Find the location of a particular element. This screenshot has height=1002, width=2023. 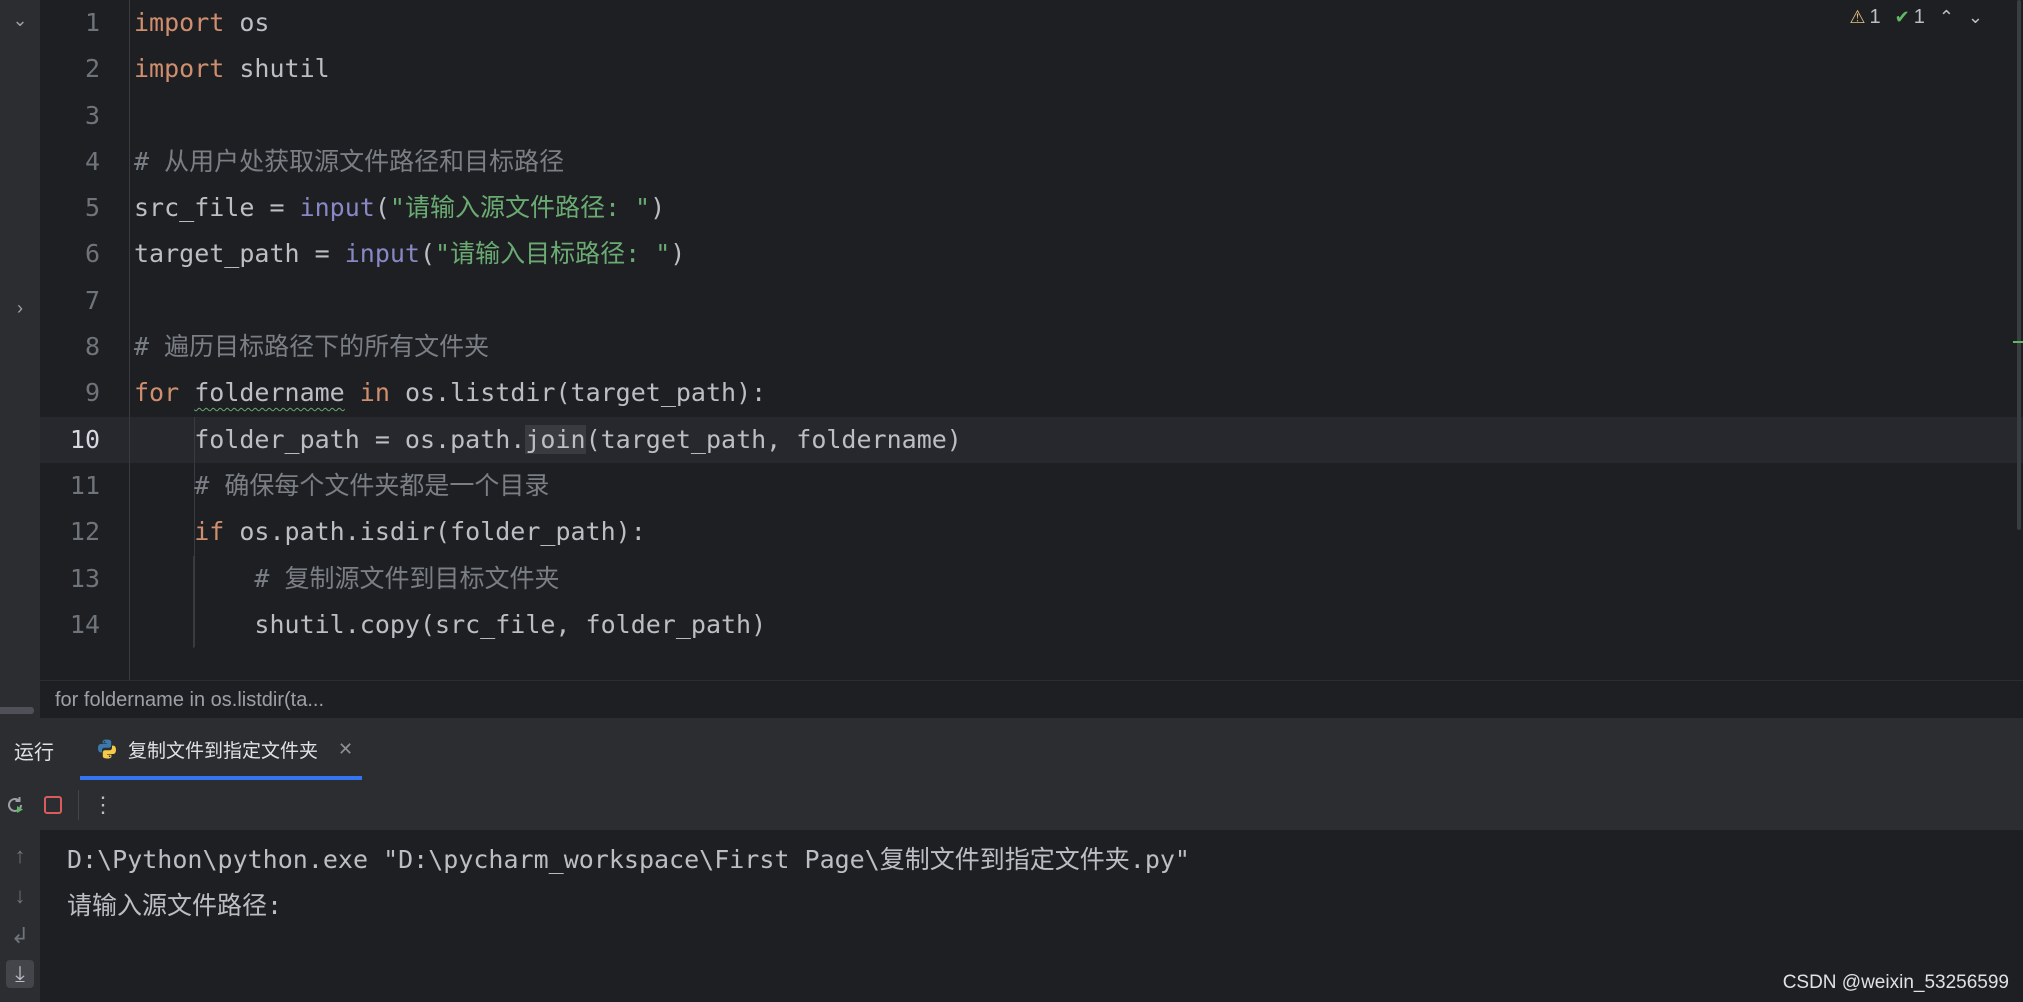

tool-window-header: 运行 复制文件到指定文件夹 ✕ is located at coordinates (1011, 749).